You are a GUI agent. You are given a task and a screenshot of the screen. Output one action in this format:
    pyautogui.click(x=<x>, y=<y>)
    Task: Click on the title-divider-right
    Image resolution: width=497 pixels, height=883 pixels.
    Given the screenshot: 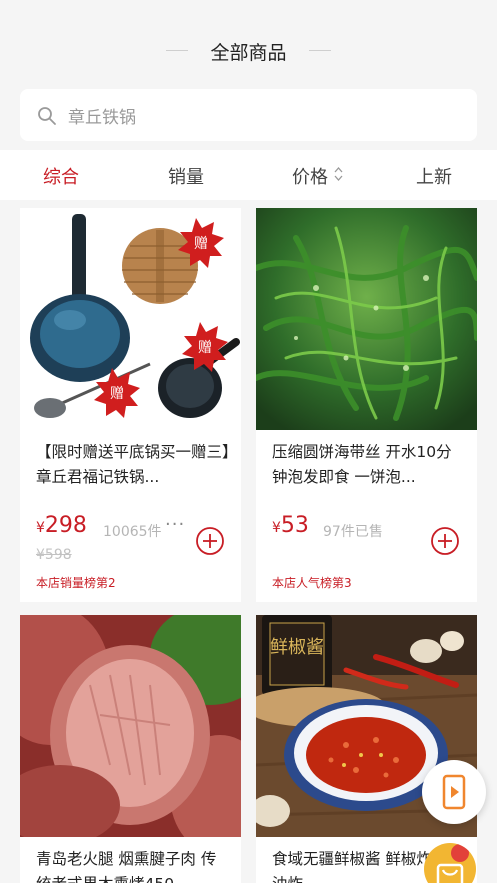 What is the action you would take?
    pyautogui.click(x=320, y=50)
    